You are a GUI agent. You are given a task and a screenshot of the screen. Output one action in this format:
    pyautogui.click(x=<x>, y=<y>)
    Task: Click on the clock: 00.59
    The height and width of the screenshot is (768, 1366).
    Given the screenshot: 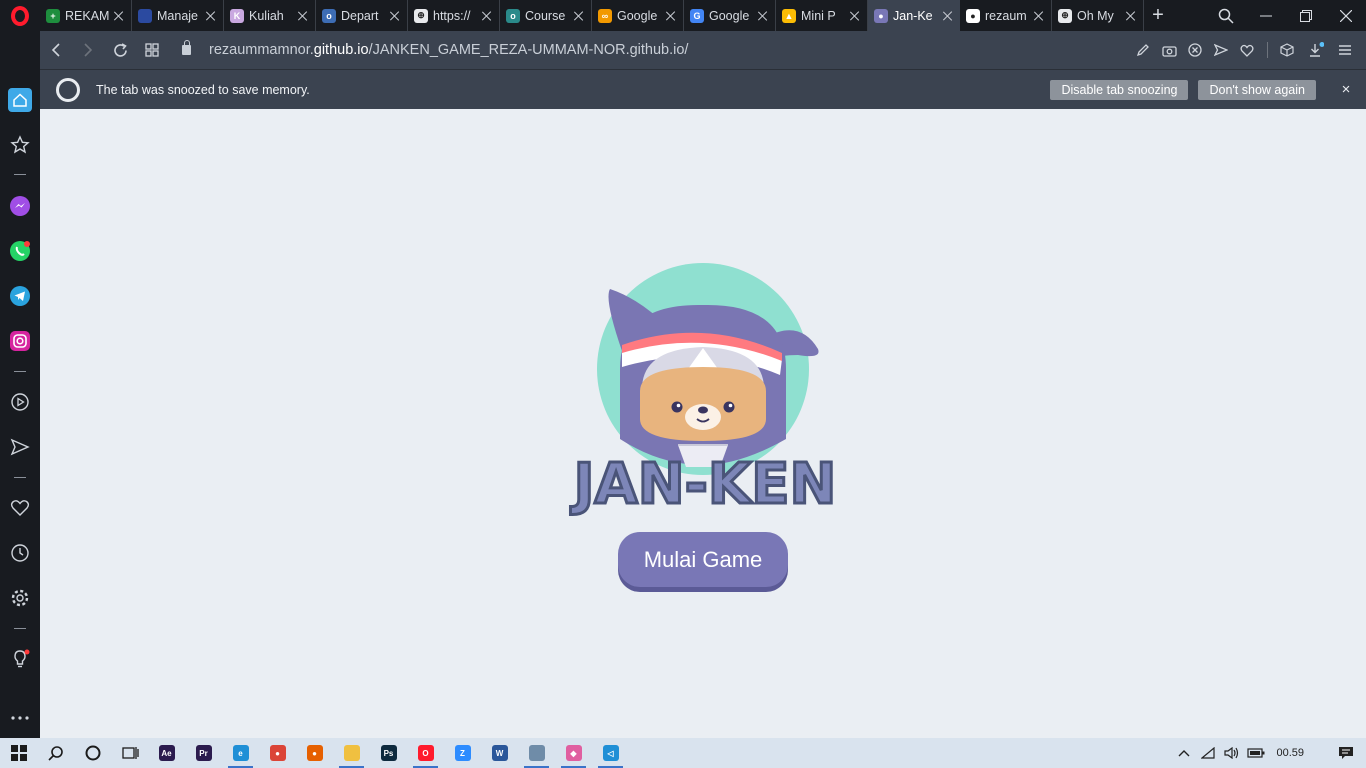 What is the action you would take?
    pyautogui.click(x=1297, y=753)
    